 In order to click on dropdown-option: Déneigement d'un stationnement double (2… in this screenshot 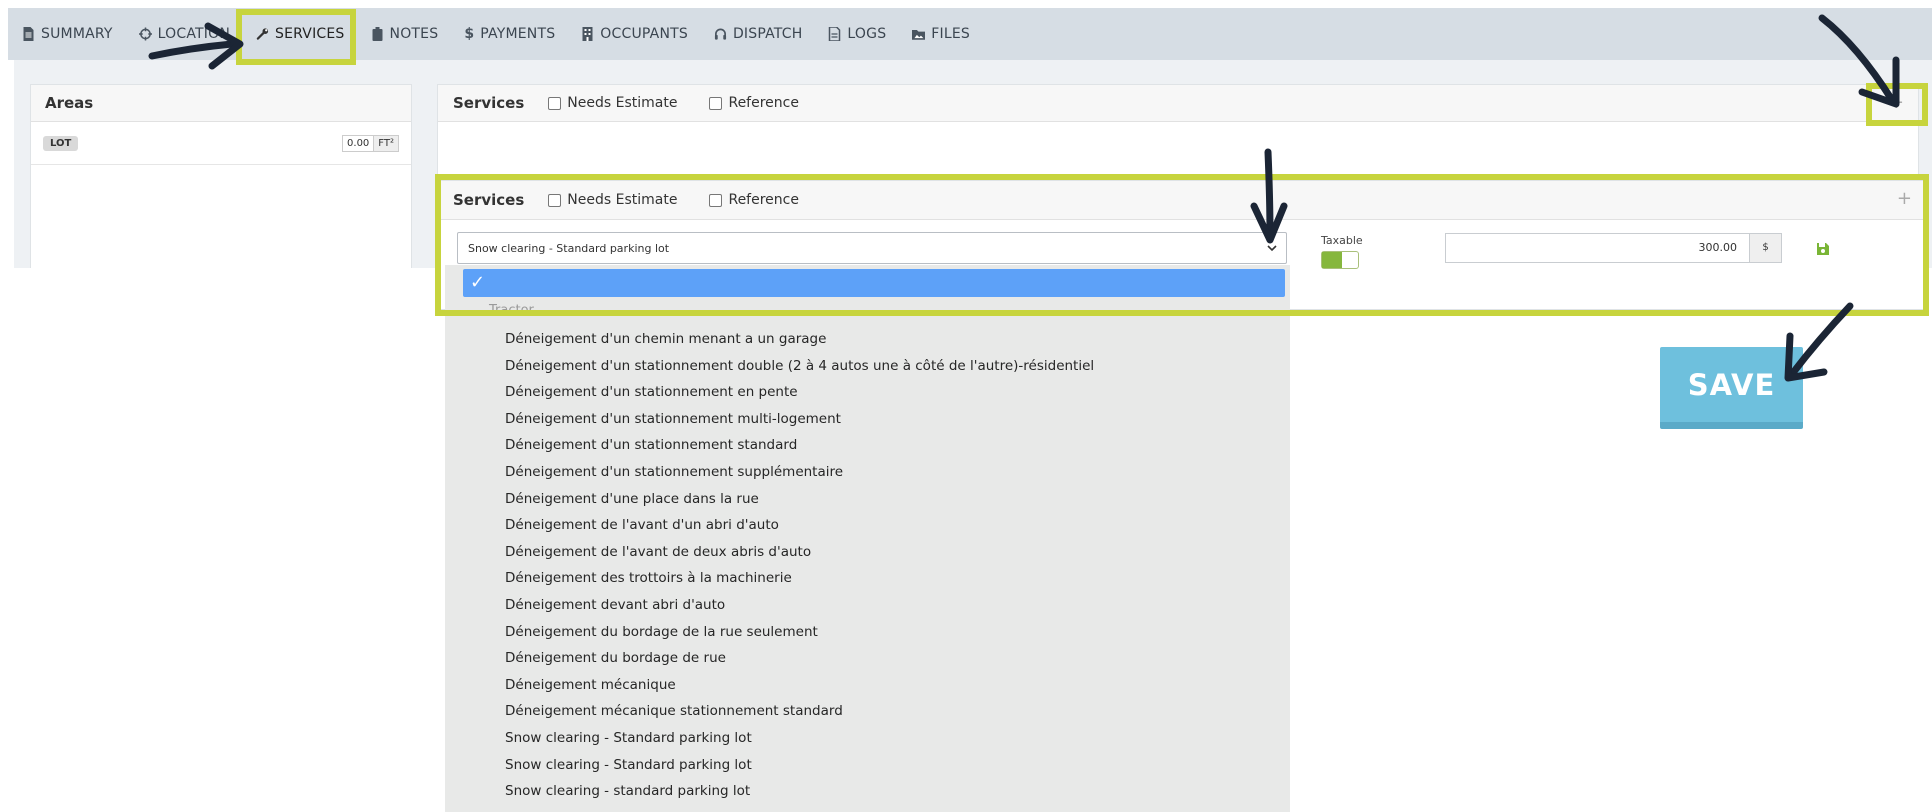, I will do `click(799, 366)`.